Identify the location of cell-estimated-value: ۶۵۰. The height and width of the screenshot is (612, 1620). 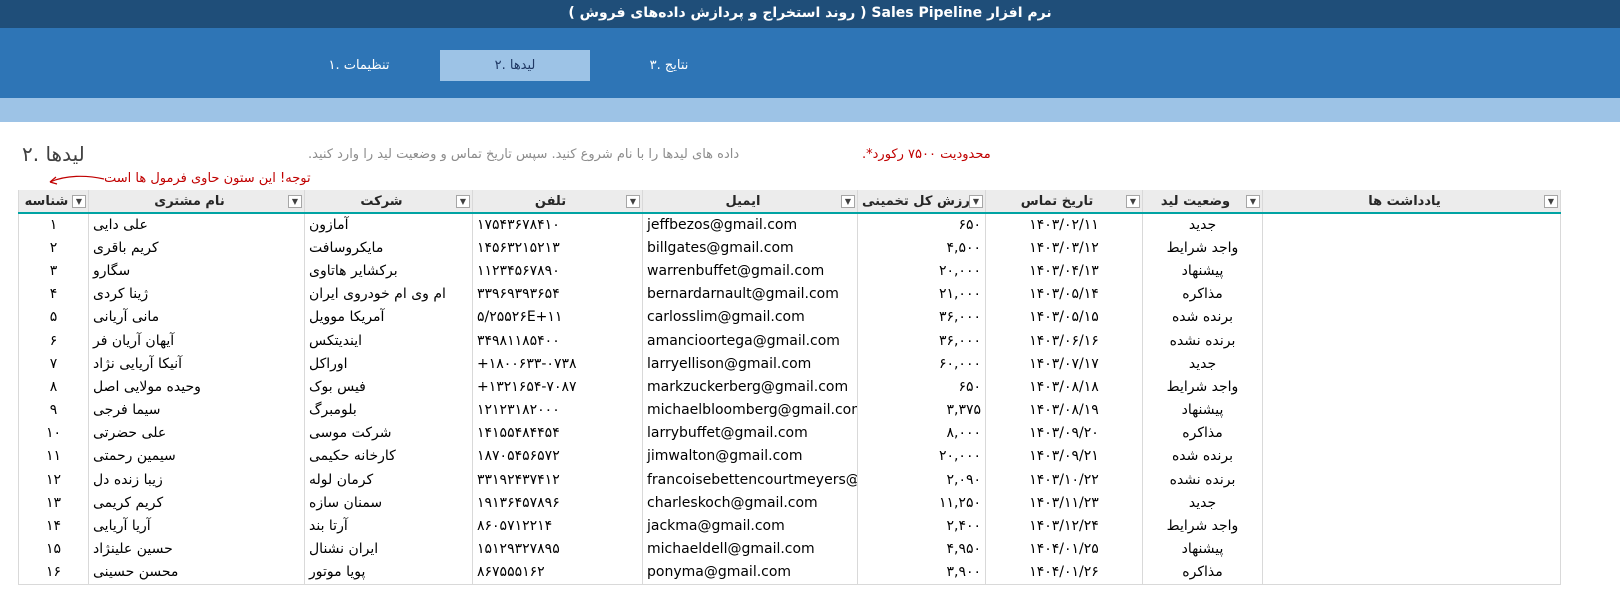
(921, 225).